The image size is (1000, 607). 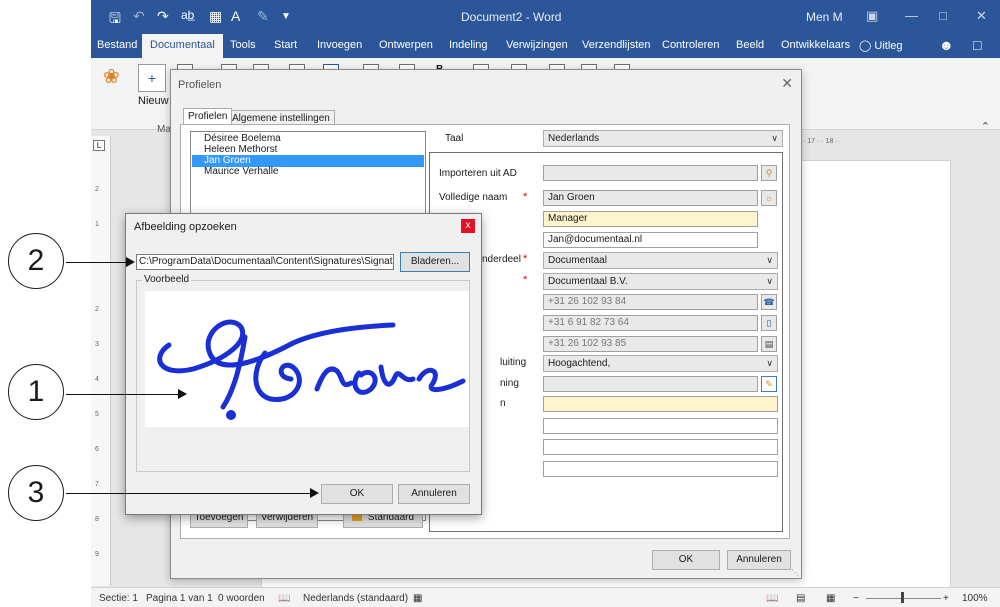 I want to click on callout-number: 3, so click(x=36, y=493).